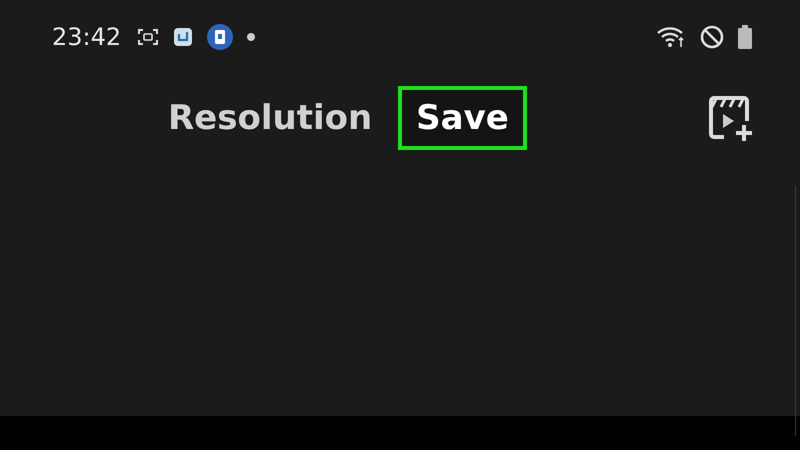  Describe the element at coordinates (462, 118) in the screenshot. I see `toolbar-button: Save` at that location.